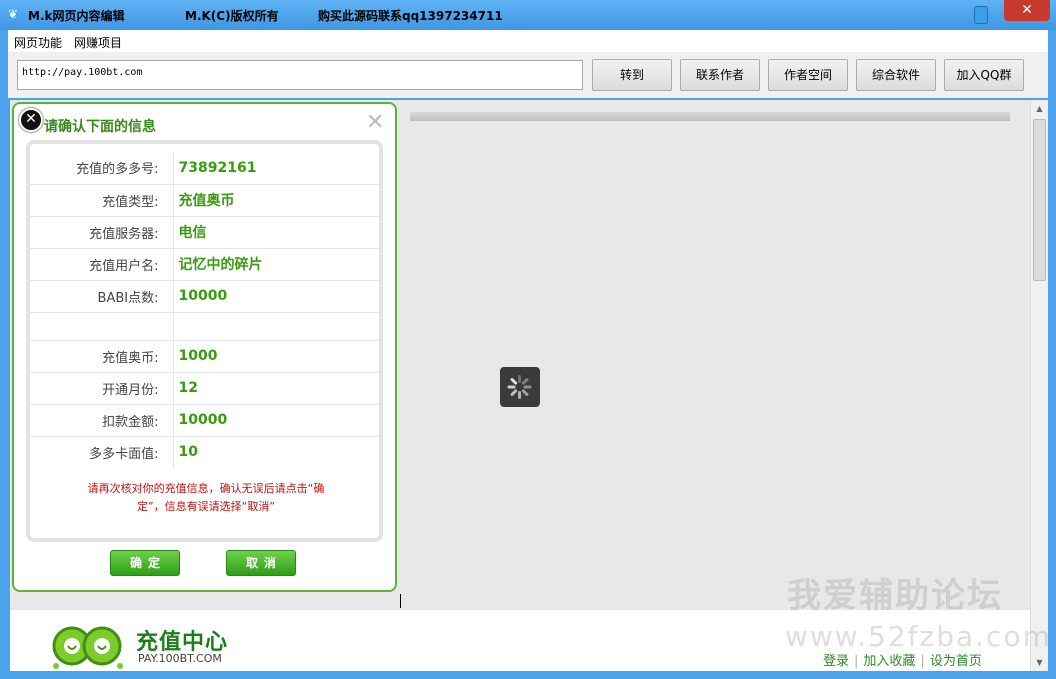 The width and height of the screenshot is (1056, 679). What do you see at coordinates (889, 661) in the screenshot?
I see `add-favorite-link: 加入收藏` at bounding box center [889, 661].